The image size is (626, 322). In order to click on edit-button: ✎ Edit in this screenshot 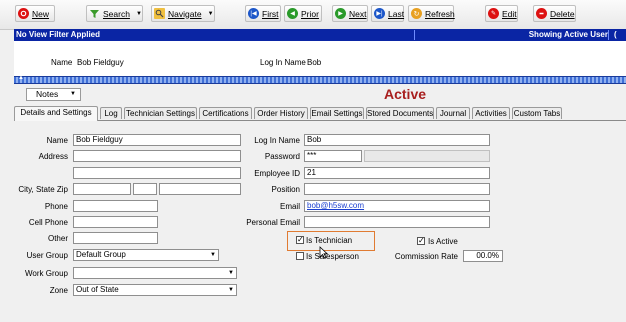, I will do `click(501, 13)`.